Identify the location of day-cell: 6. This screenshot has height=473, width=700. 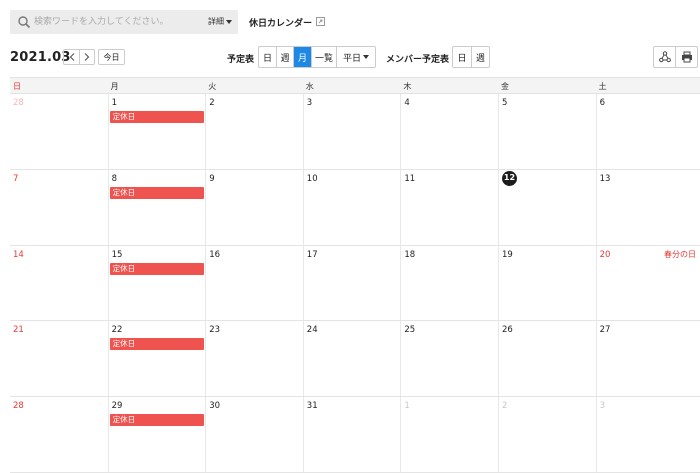
(647, 131).